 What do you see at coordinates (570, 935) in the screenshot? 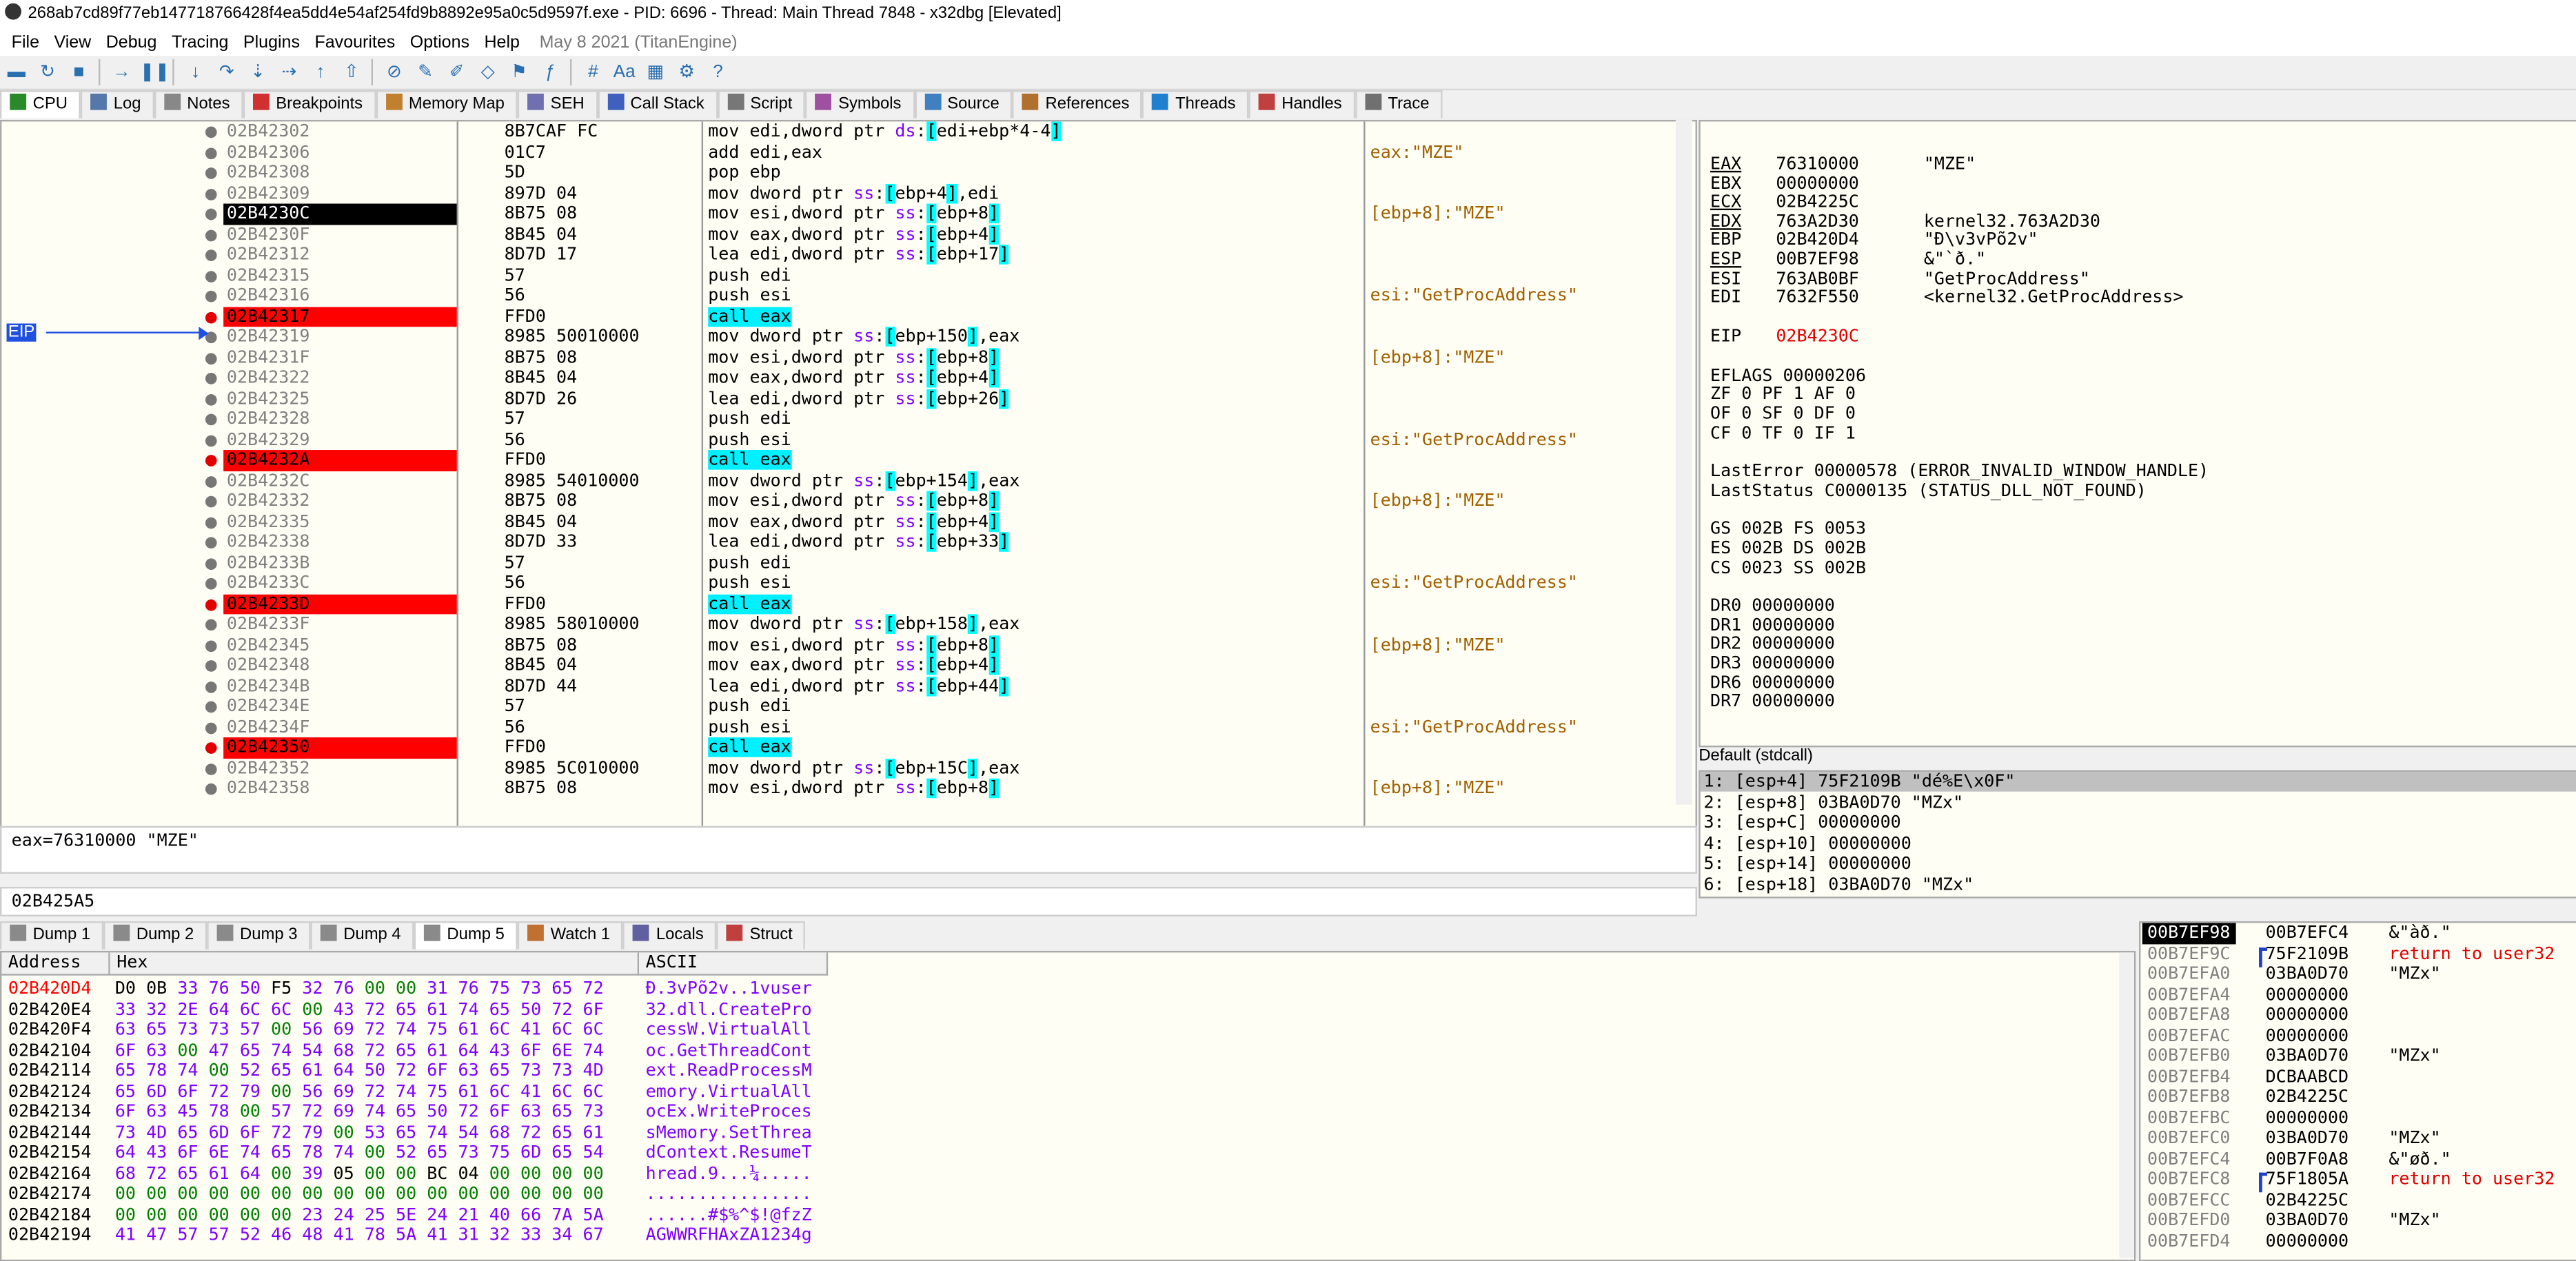
I see `tab-watch-1: Watch 1` at bounding box center [570, 935].